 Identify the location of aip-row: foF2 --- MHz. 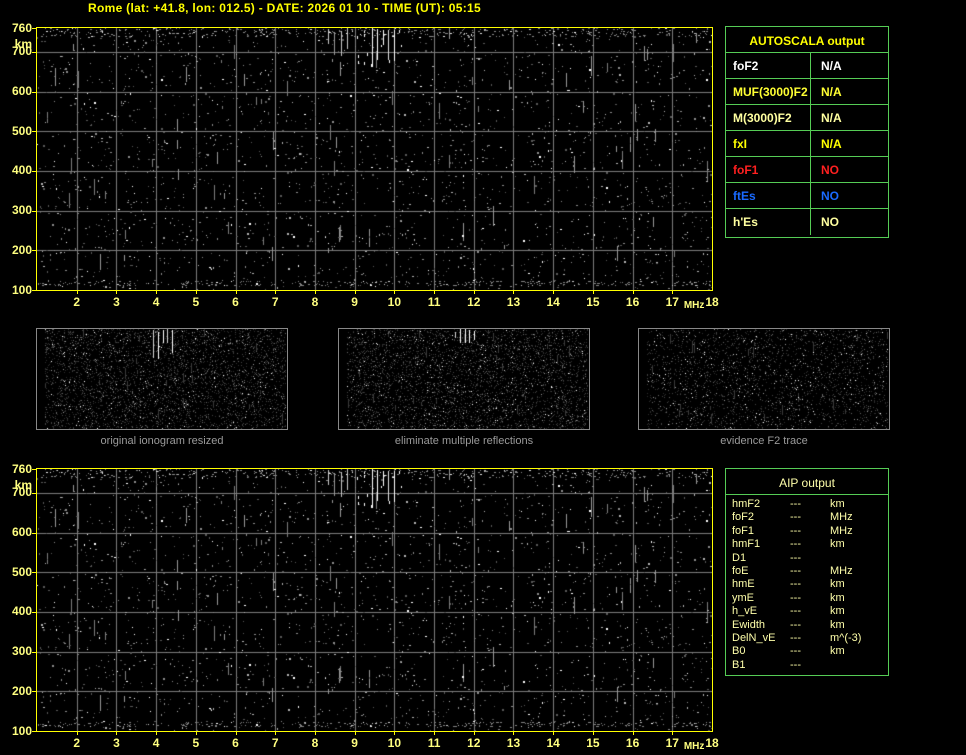
(807, 517).